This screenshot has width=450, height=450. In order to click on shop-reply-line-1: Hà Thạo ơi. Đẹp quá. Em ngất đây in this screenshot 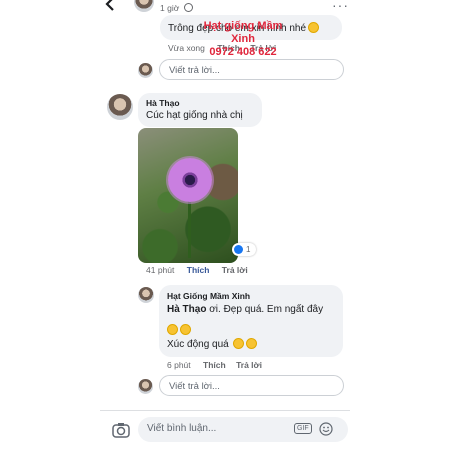, I will do `click(245, 309)`.